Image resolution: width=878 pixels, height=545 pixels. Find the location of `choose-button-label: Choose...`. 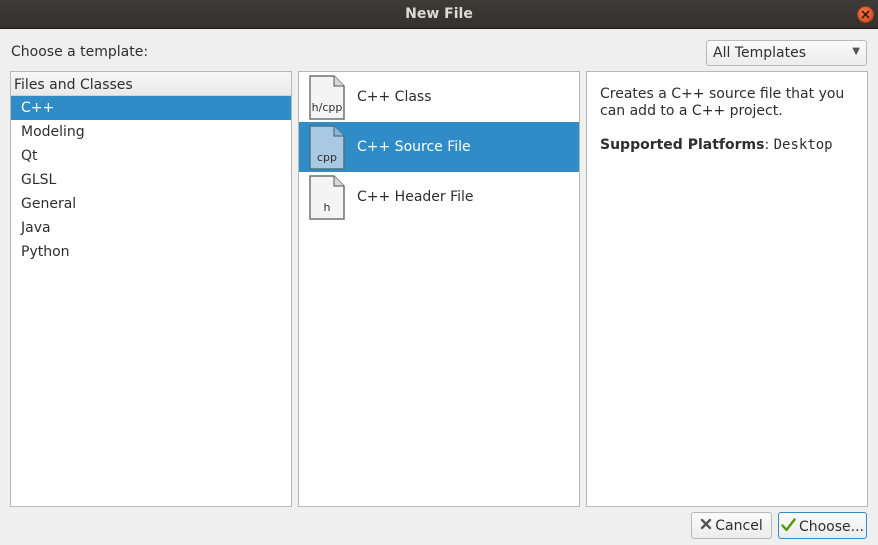

choose-button-label: Choose... is located at coordinates (831, 527).